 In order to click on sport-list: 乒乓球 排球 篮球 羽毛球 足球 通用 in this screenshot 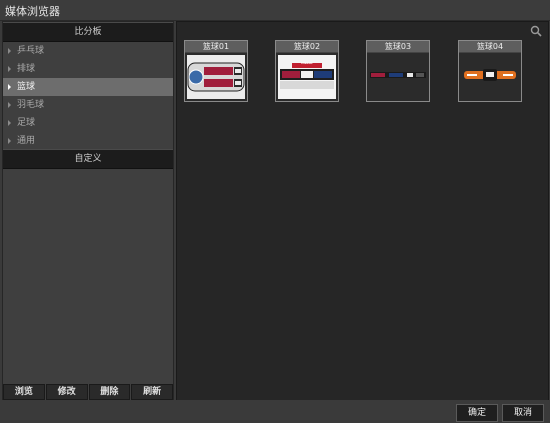, I will do `click(88, 96)`.